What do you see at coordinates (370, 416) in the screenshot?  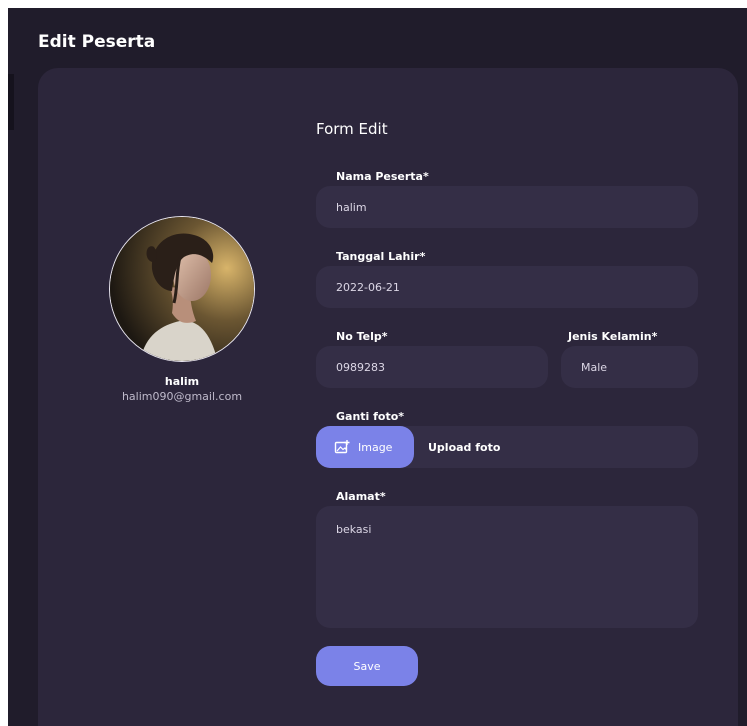 I see `foto-label: Ganti foto*` at bounding box center [370, 416].